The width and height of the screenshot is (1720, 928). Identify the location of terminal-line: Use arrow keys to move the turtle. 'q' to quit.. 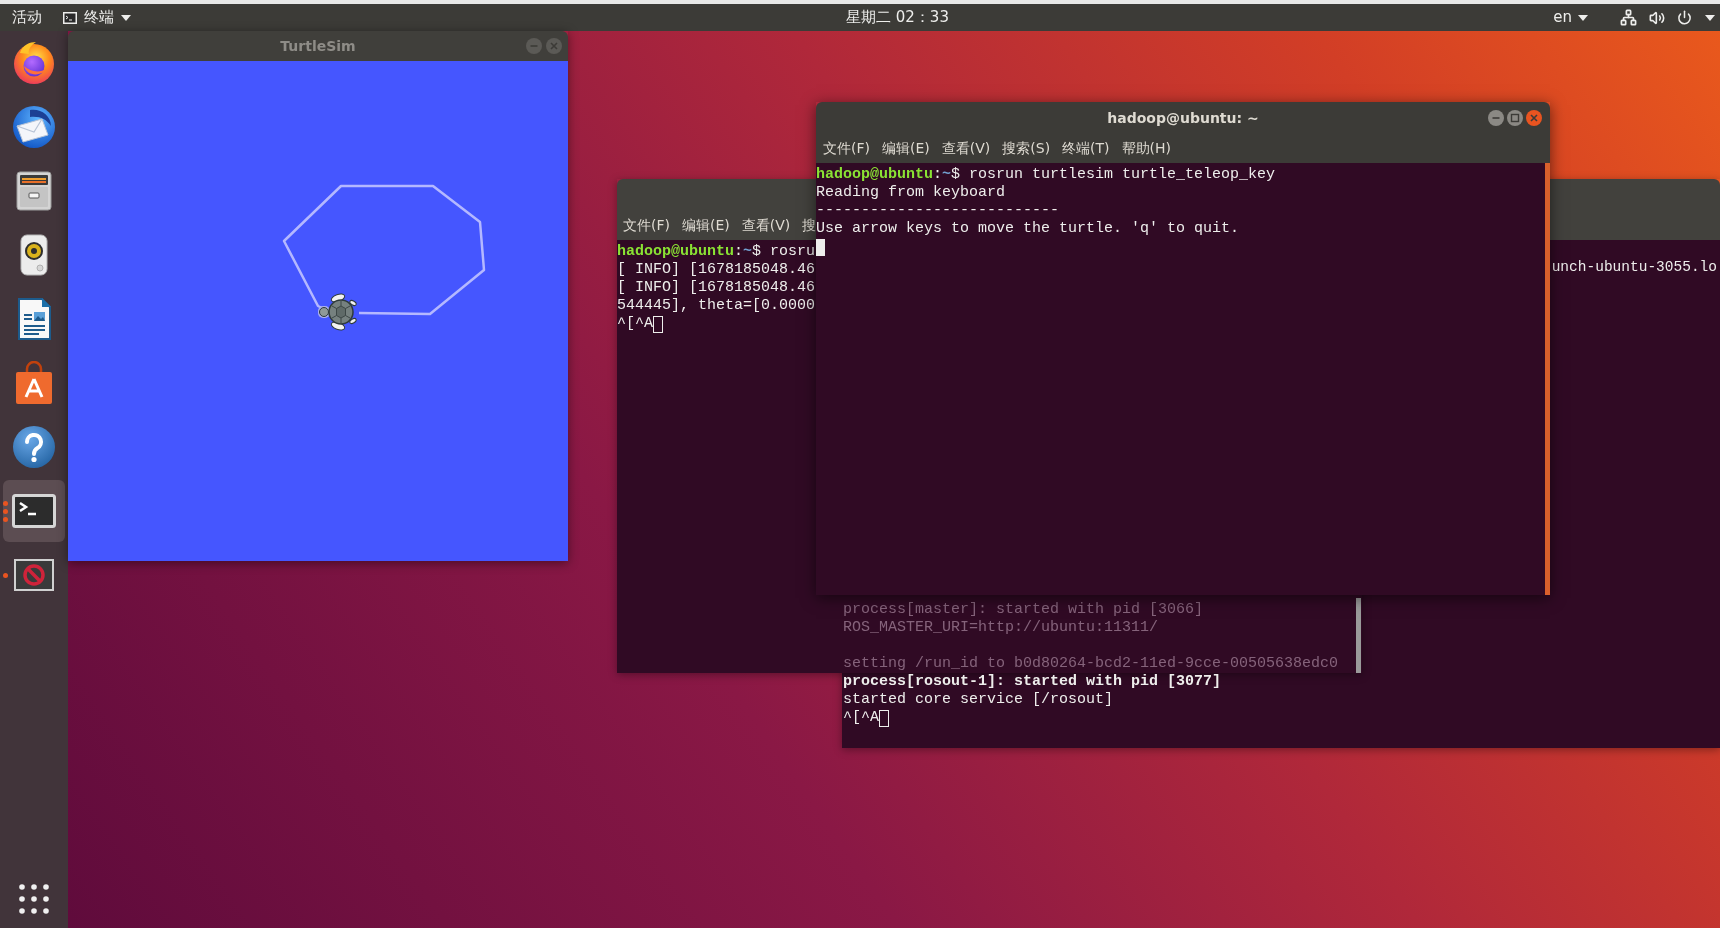
(1028, 229).